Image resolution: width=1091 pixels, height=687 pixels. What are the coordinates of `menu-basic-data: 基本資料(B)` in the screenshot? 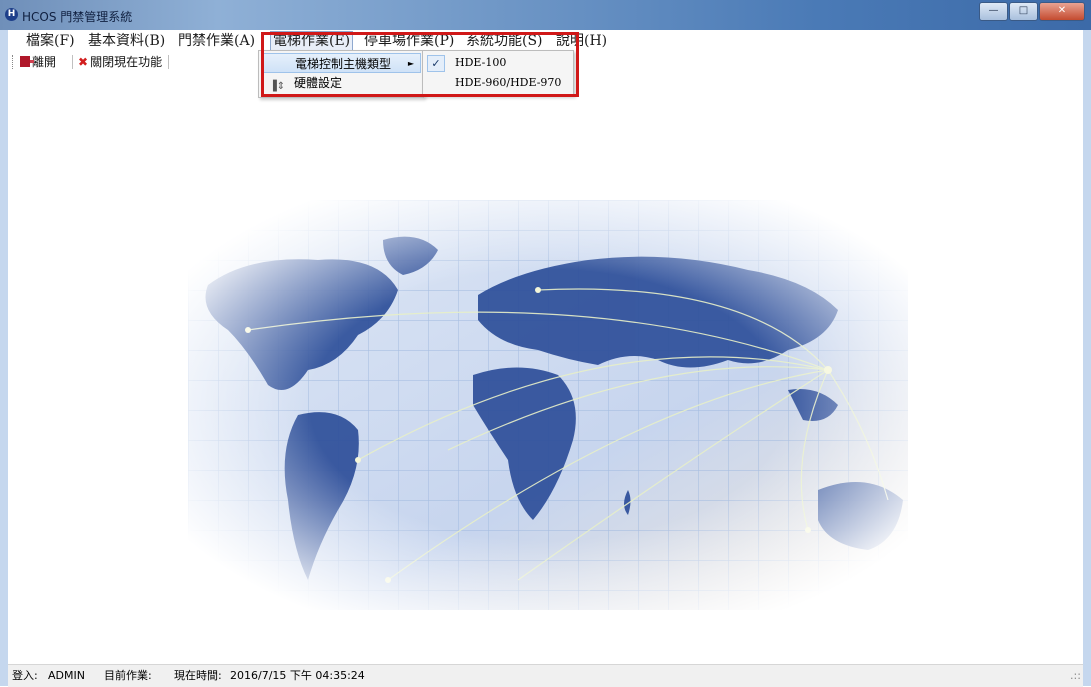 It's located at (126, 41).